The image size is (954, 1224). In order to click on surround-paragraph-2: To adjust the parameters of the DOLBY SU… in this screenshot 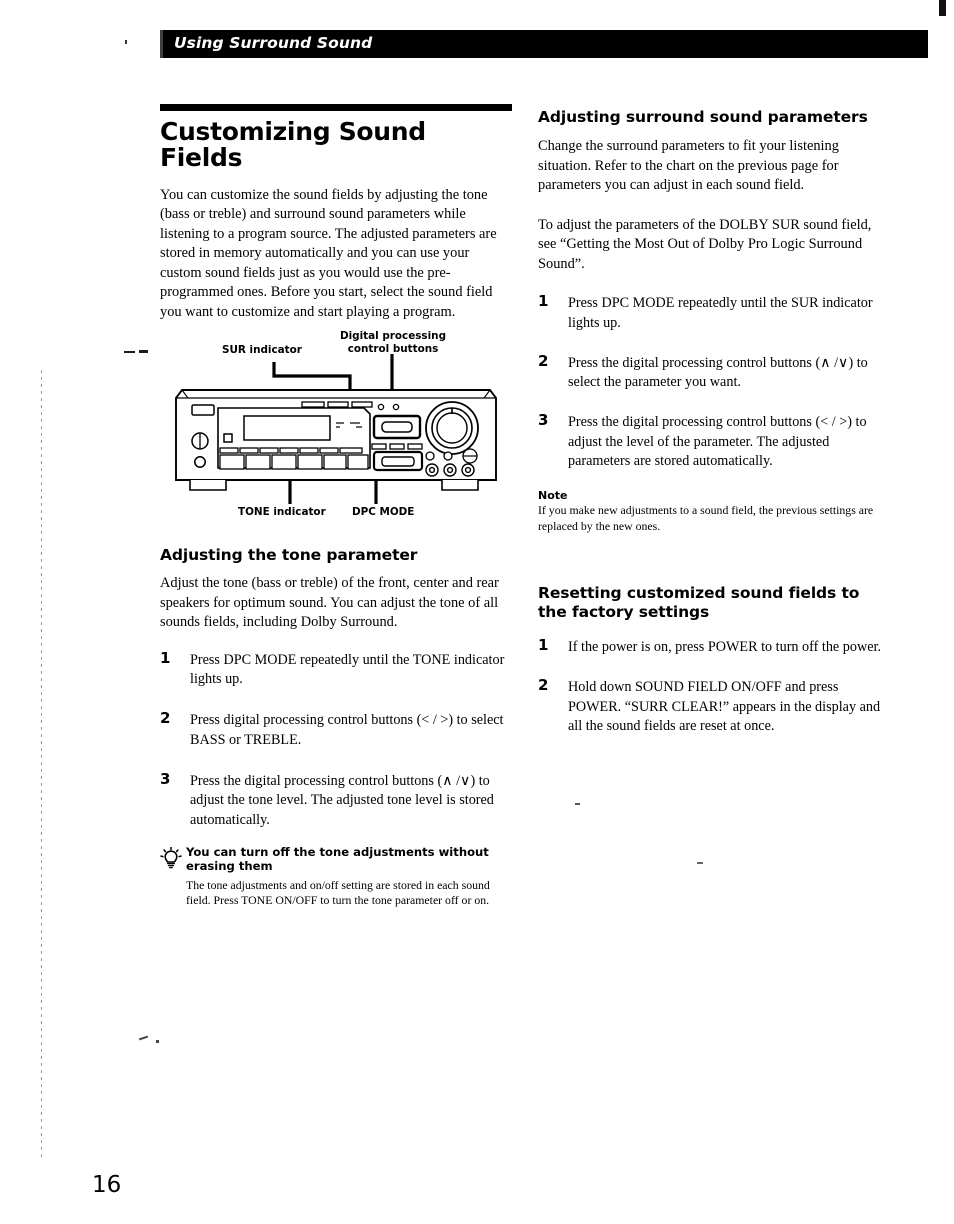, I will do `click(705, 244)`.